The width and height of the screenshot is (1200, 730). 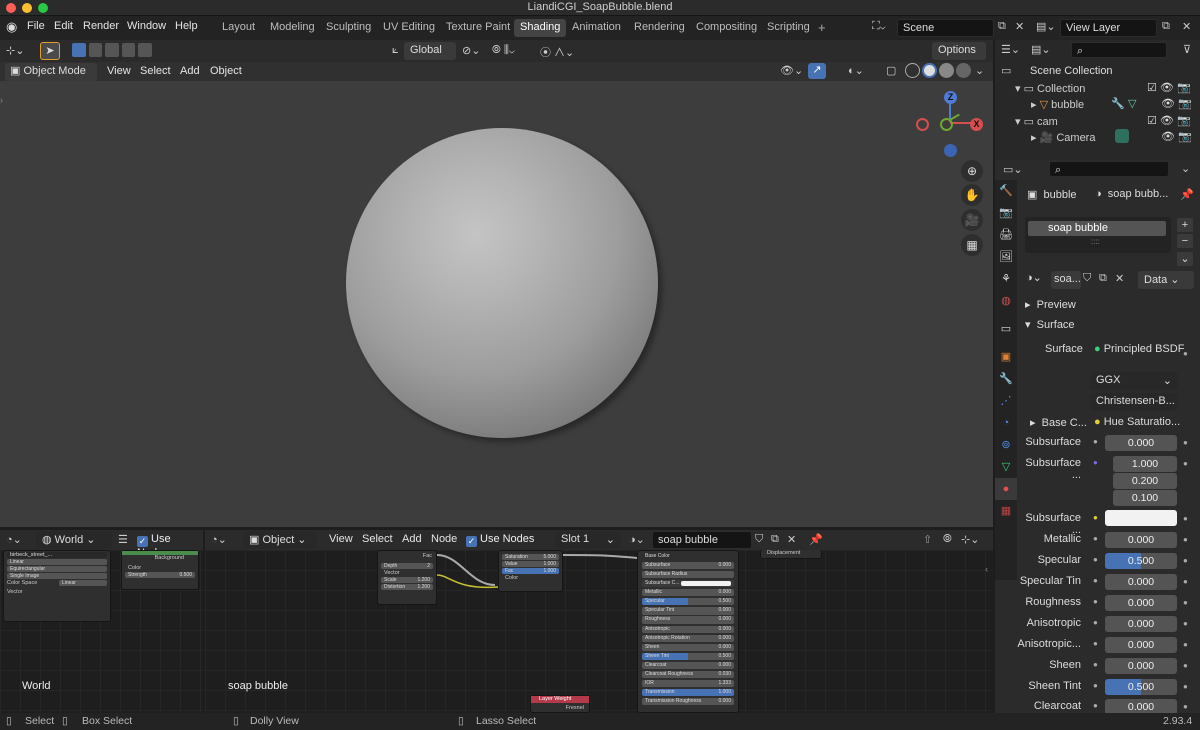 What do you see at coordinates (791, 539) in the screenshot?
I see `shader-unlink-icon: ✕` at bounding box center [791, 539].